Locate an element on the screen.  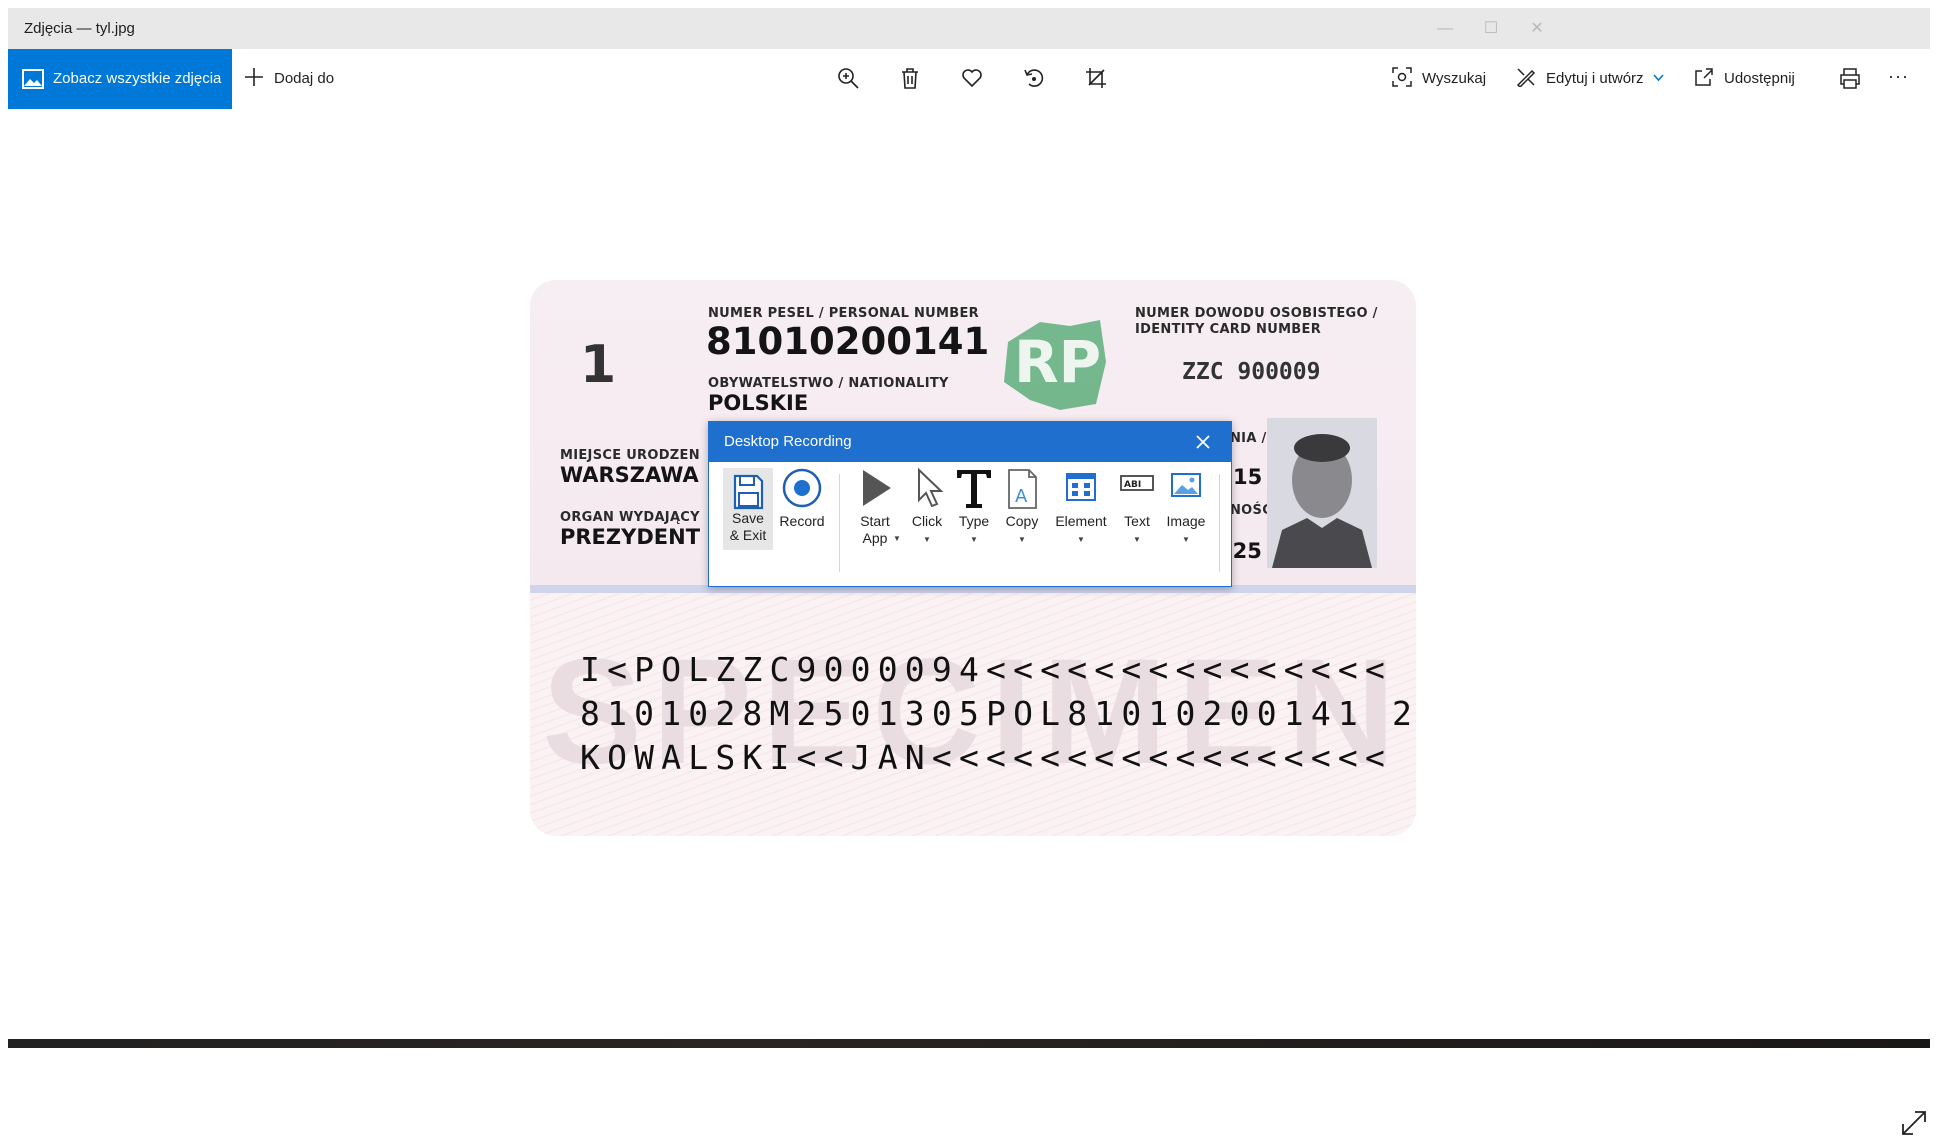
id-number-label: NUMER DOWODU OSOBISTEGO / is located at coordinates (1256, 313).